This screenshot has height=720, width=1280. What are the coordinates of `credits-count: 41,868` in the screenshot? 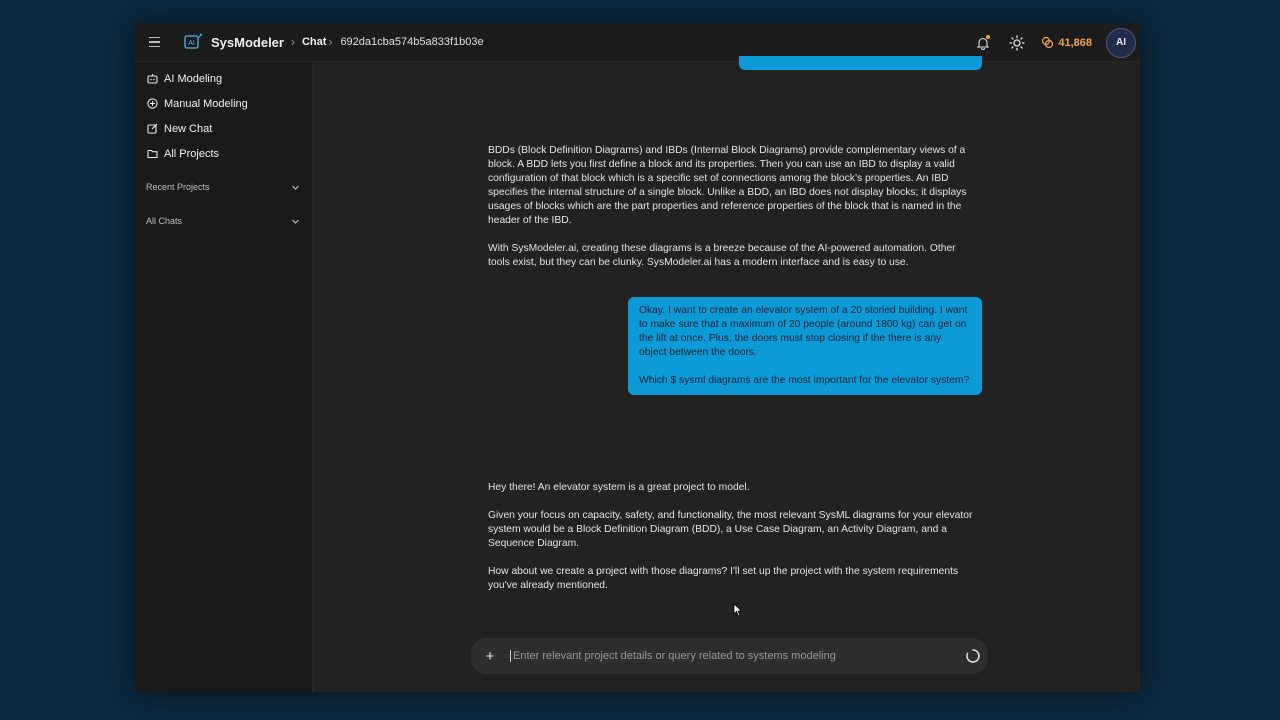 It's located at (1075, 42).